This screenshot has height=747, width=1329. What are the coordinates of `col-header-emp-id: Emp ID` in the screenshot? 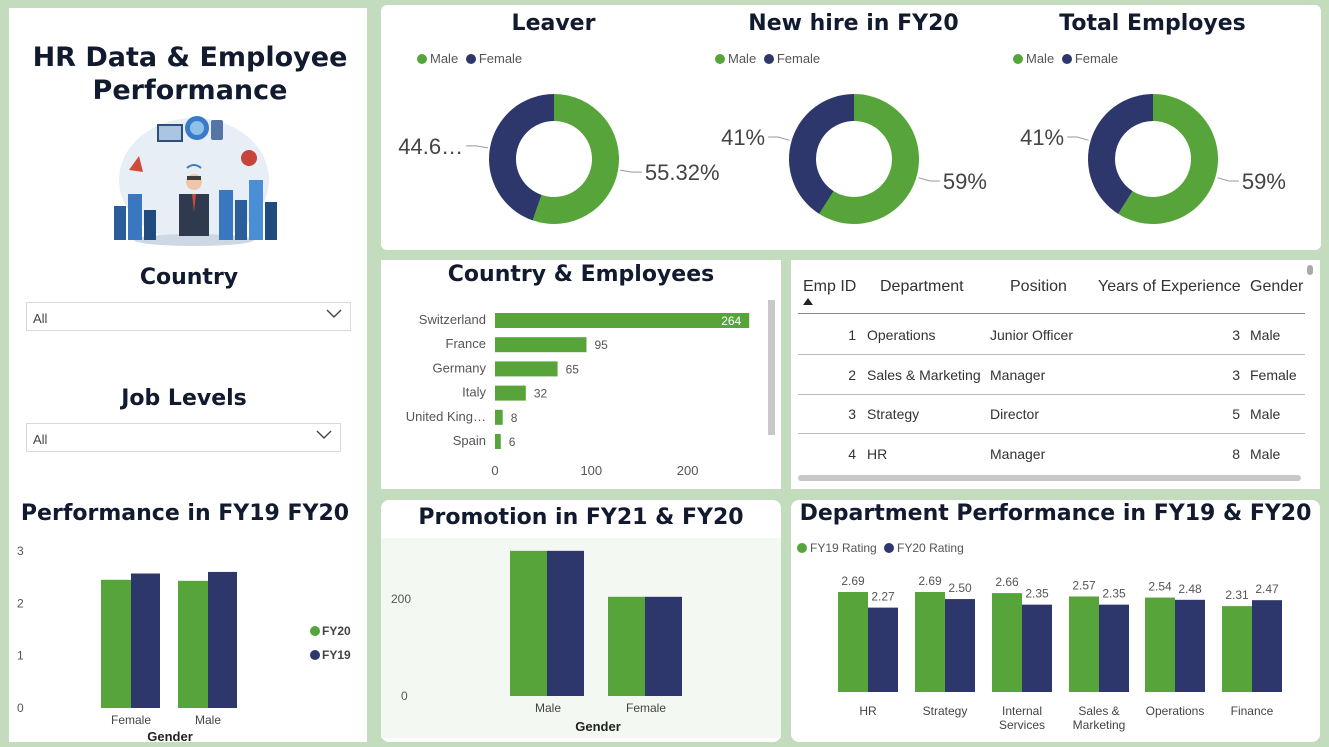 It's located at (829, 287).